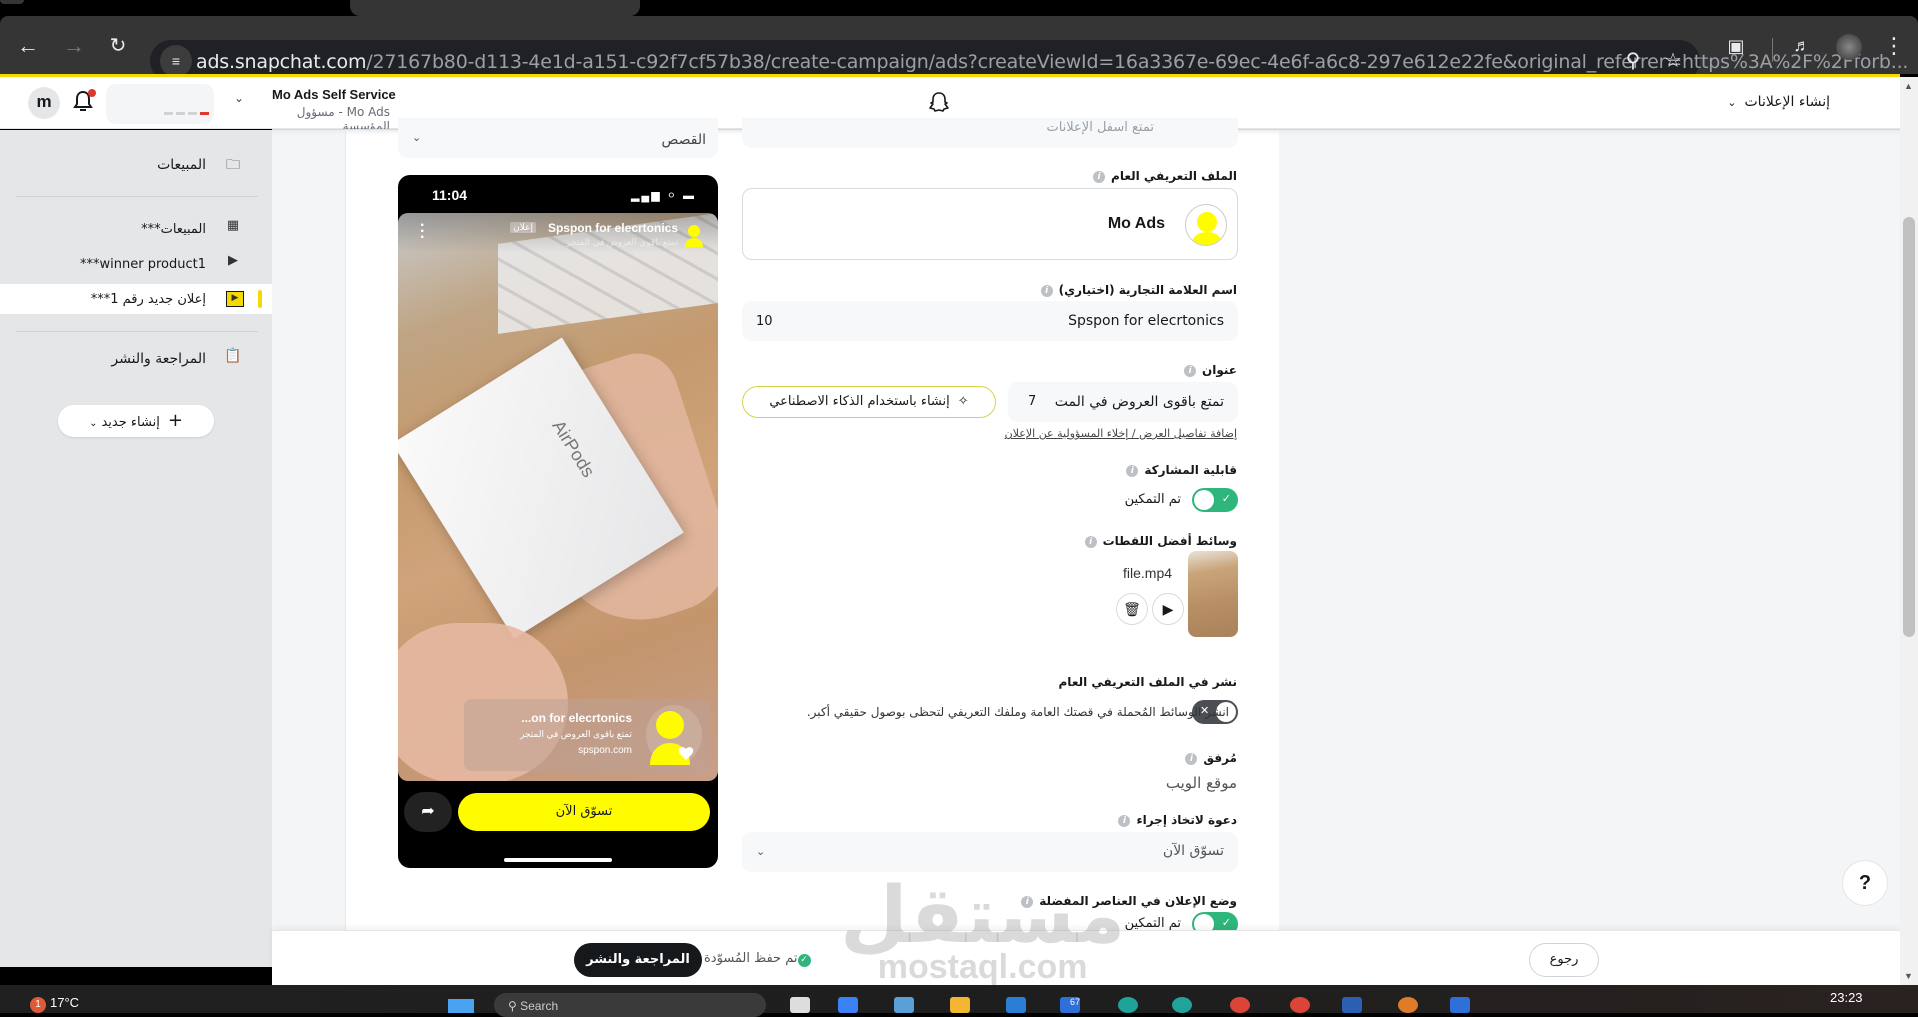 The width and height of the screenshot is (1918, 1017). Describe the element at coordinates (1148, 682) in the screenshot. I see `publish-profile-label: نشر في الملف التعريفي العام` at that location.